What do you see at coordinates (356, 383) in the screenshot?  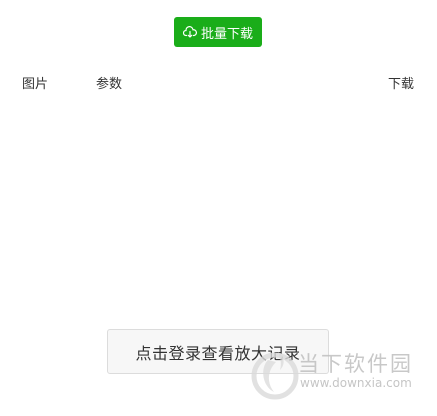 I see `watermark-url: www.downxia.com` at bounding box center [356, 383].